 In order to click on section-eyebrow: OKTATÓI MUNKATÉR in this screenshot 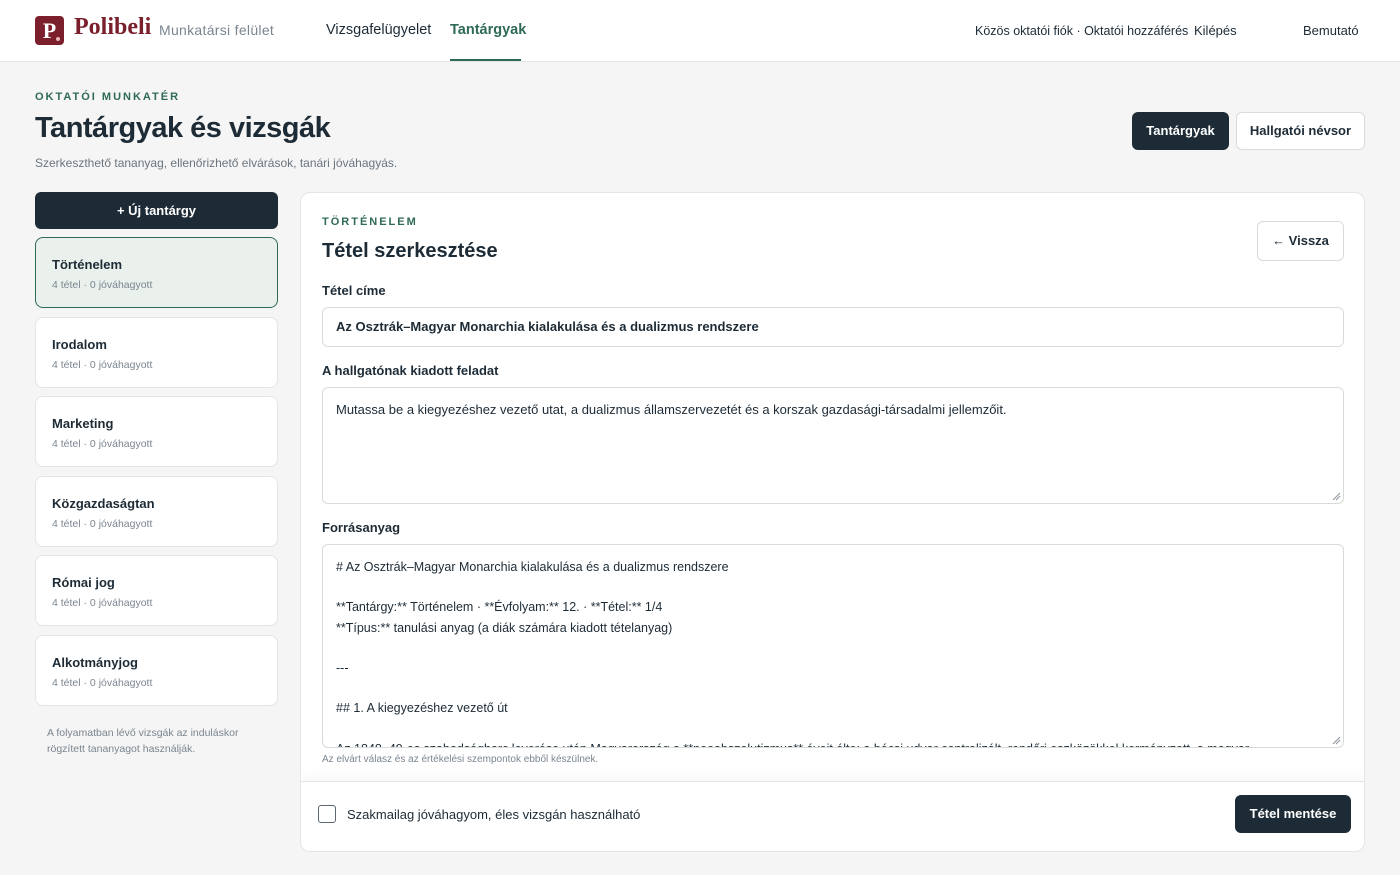, I will do `click(108, 97)`.